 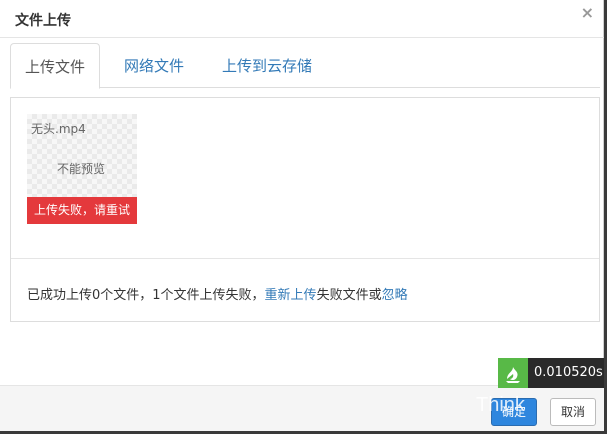 What do you see at coordinates (302, 19) in the screenshot?
I see `modal-header: 文件上传 ×` at bounding box center [302, 19].